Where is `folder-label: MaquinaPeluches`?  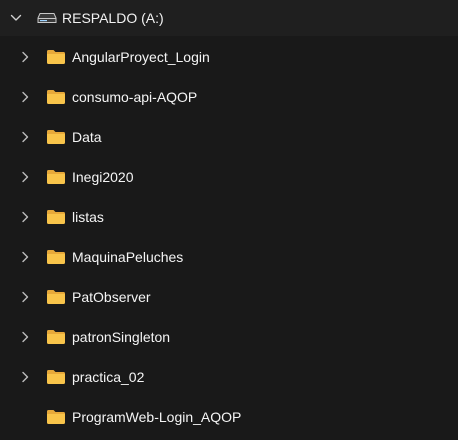
folder-label: MaquinaPeluches is located at coordinates (128, 257).